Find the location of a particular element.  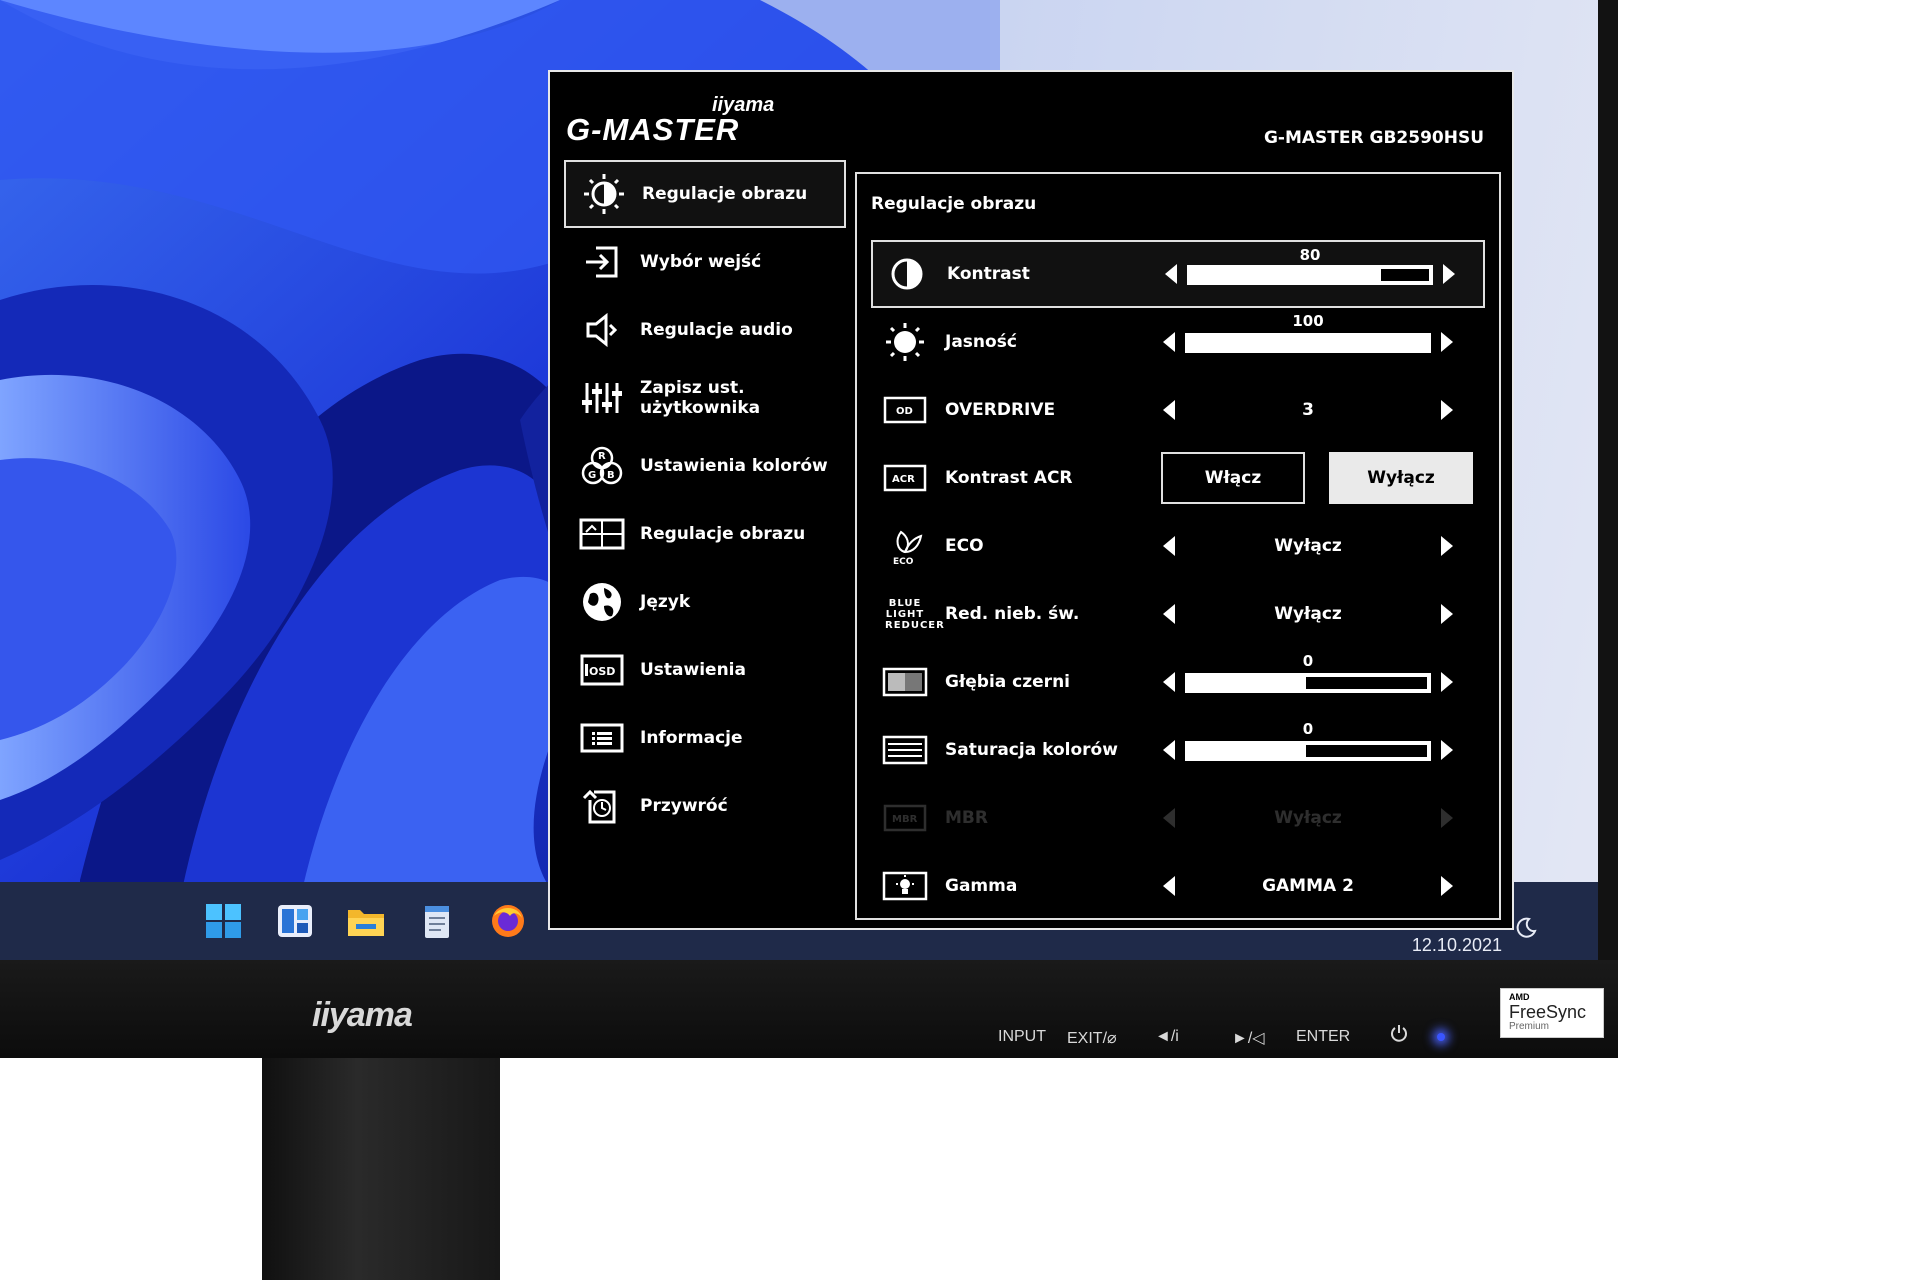

menu-item-picture-adjust-2: Regulacje obrazu is located at coordinates (705, 534).